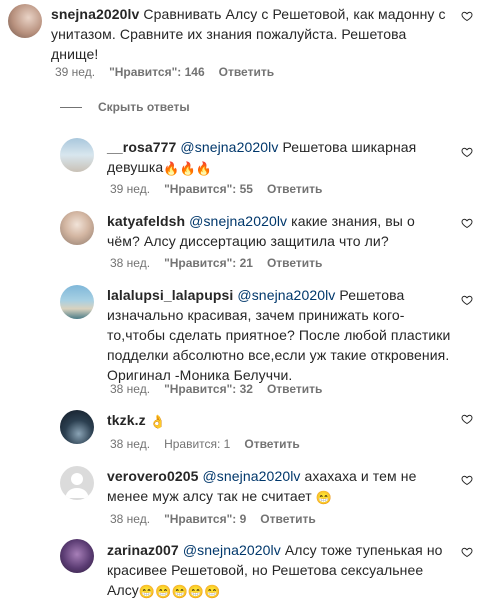 Image resolution: width=487 pixels, height=599 pixels. What do you see at coordinates (208, 389) in the screenshot?
I see `comment-likes: "Нравится": 32` at bounding box center [208, 389].